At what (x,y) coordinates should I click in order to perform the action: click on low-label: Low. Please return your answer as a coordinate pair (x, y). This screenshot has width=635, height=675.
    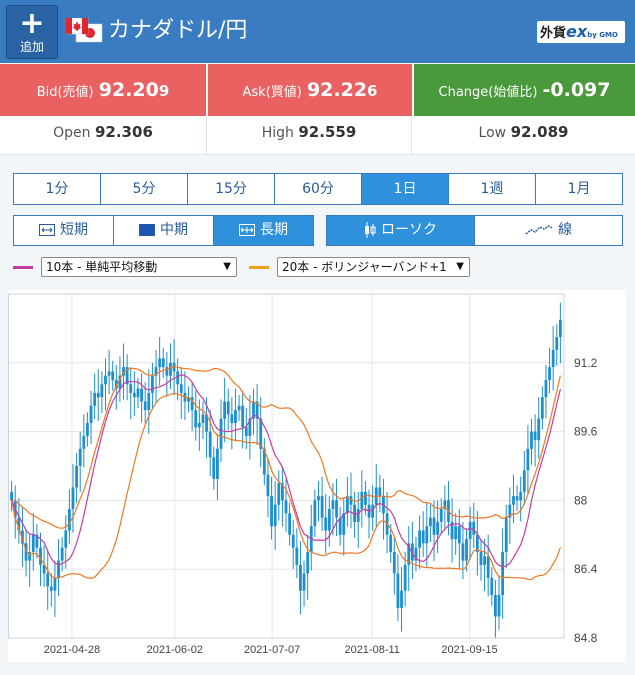
    Looking at the image, I should click on (492, 133).